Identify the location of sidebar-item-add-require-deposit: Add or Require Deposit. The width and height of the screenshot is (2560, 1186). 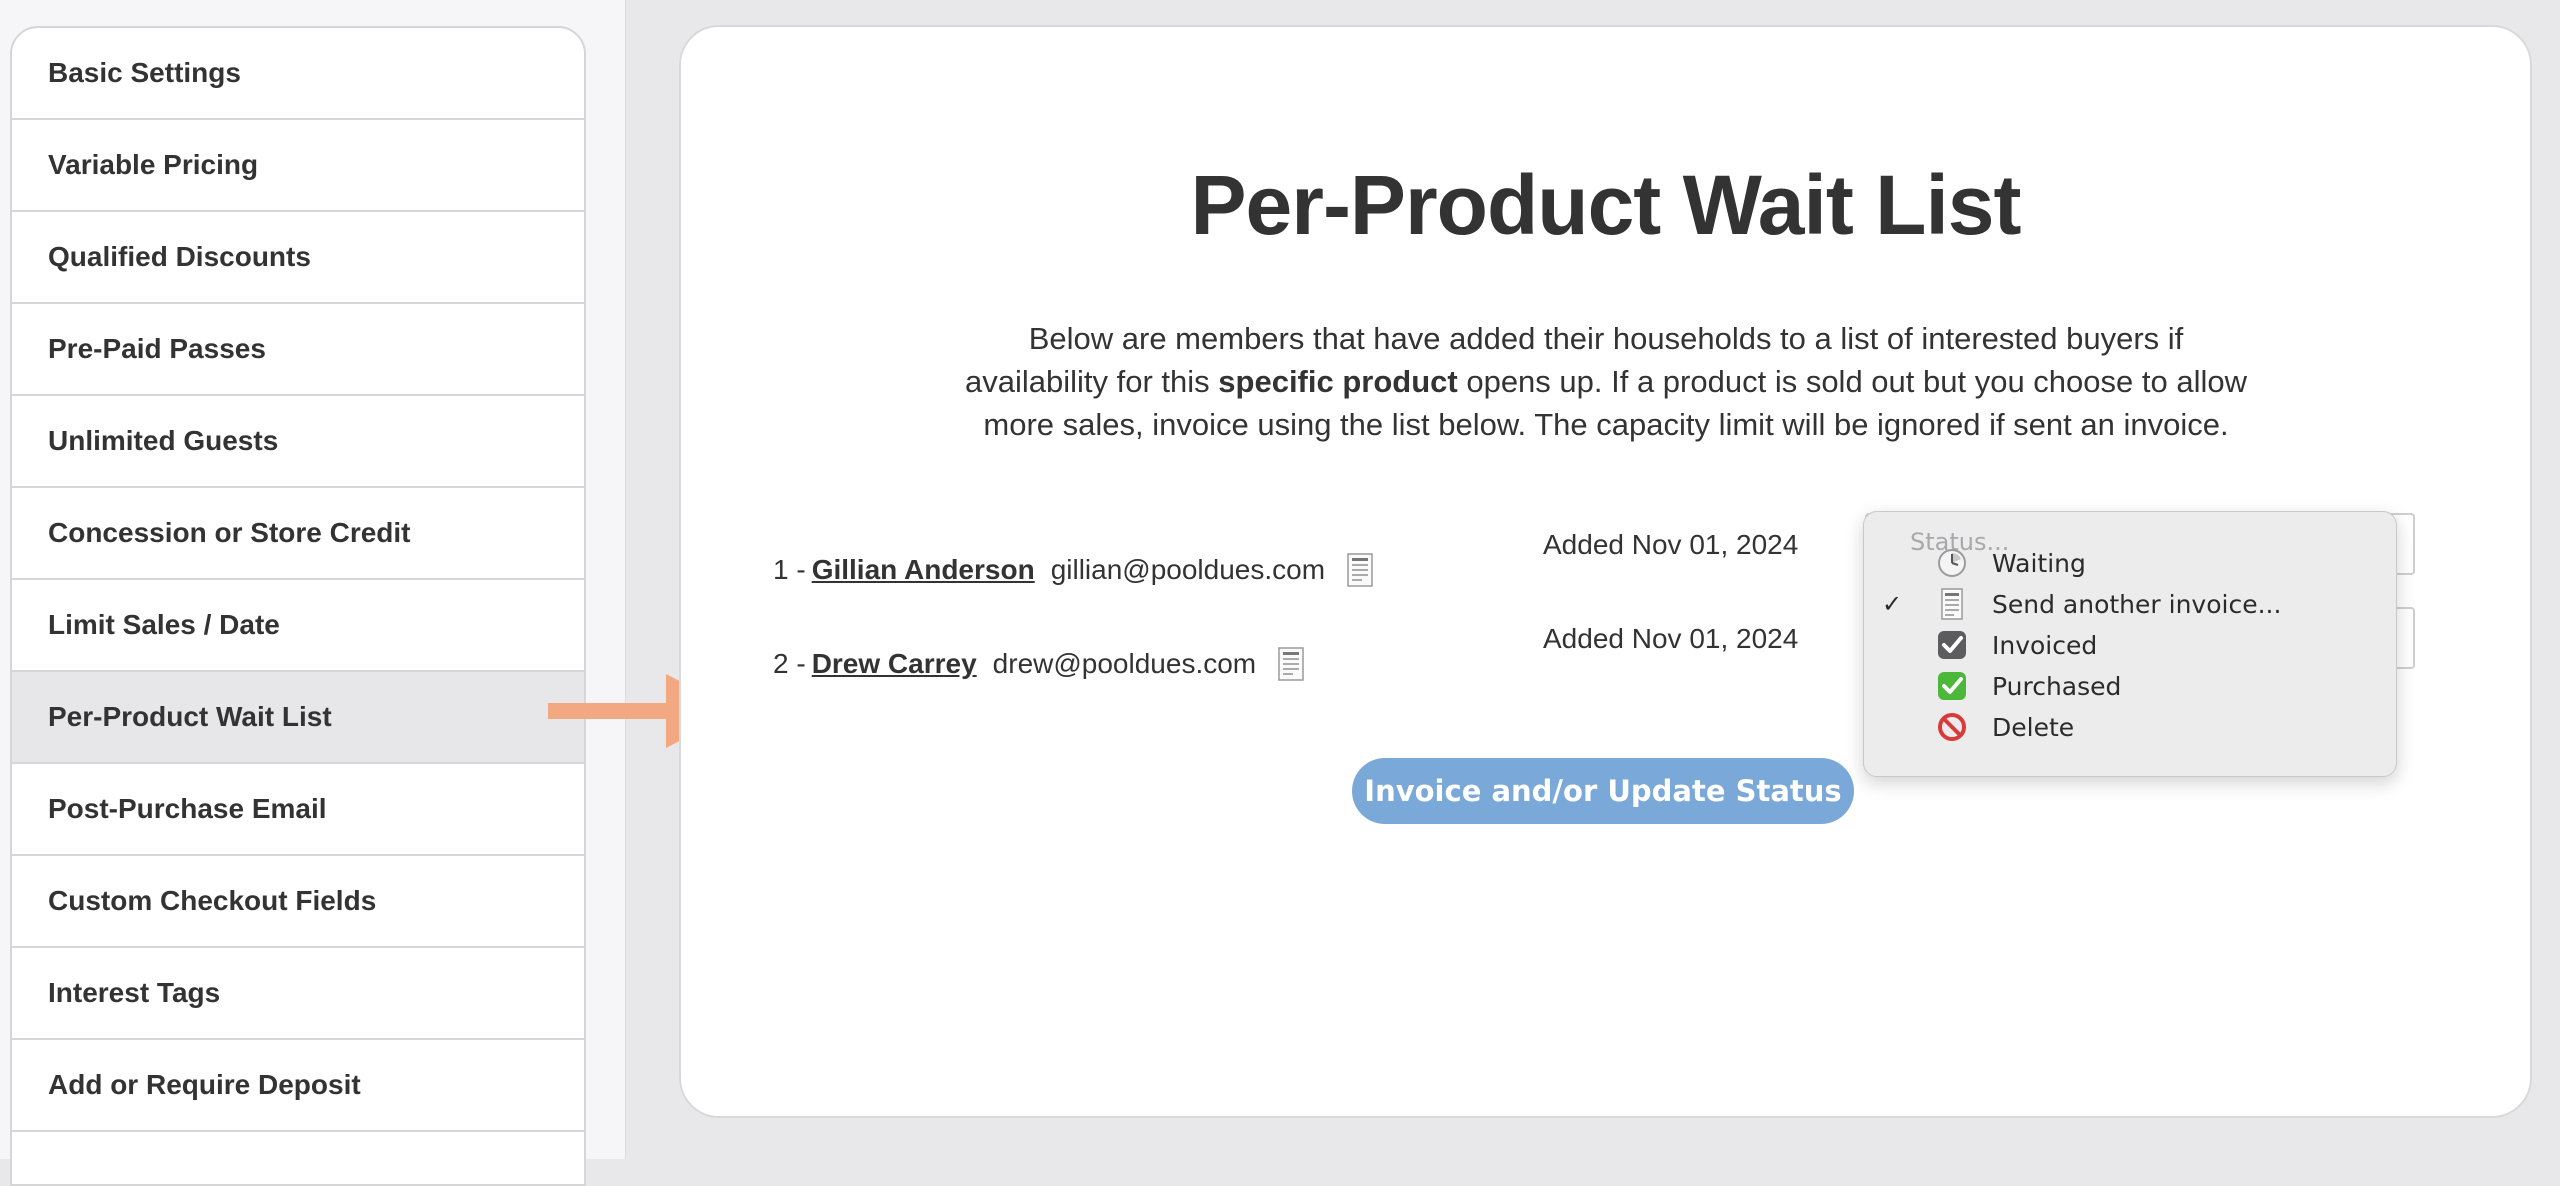
(298, 1086).